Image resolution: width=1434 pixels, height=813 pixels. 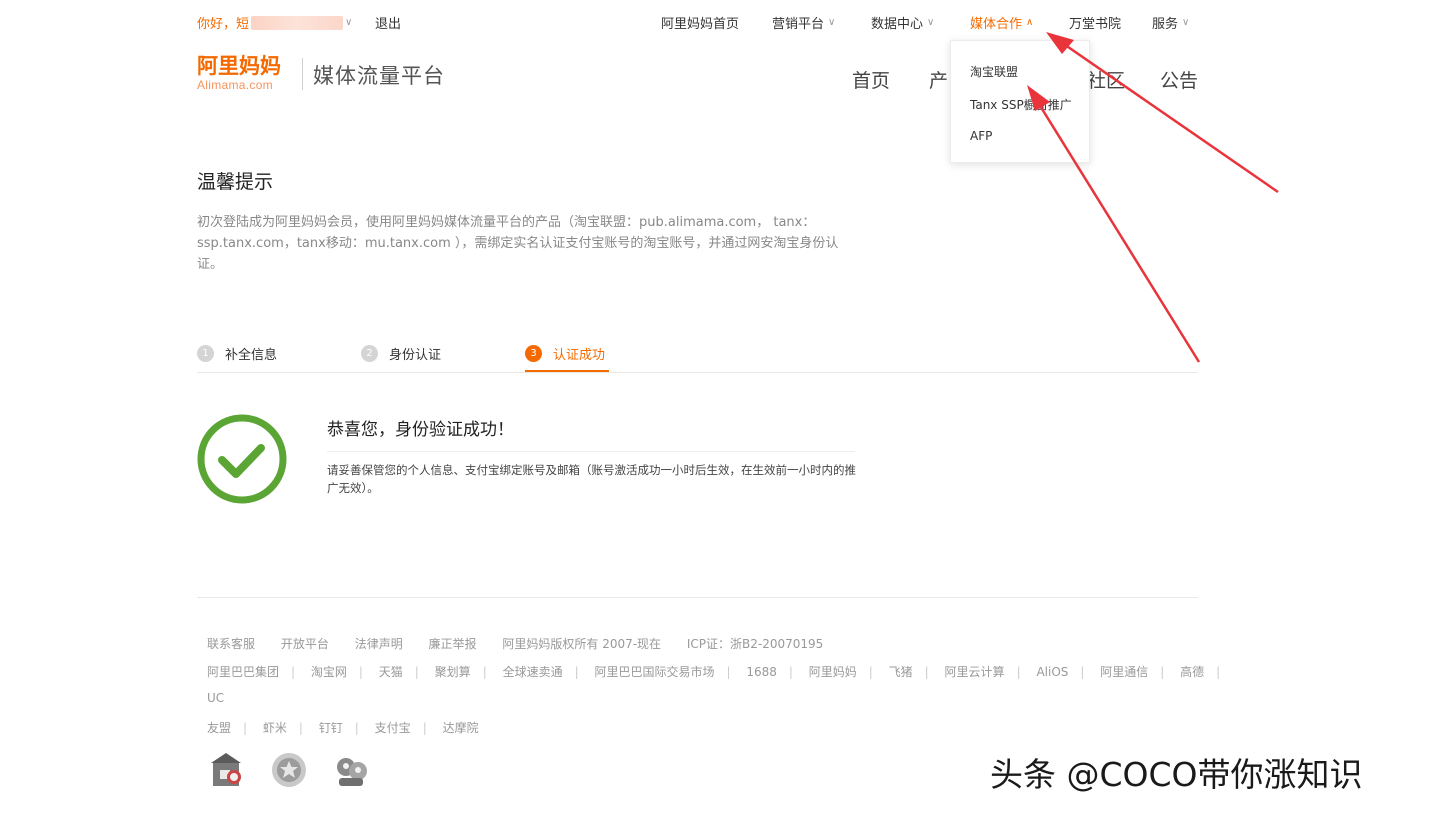 What do you see at coordinates (215, 698) in the screenshot?
I see `footer-link: UC` at bounding box center [215, 698].